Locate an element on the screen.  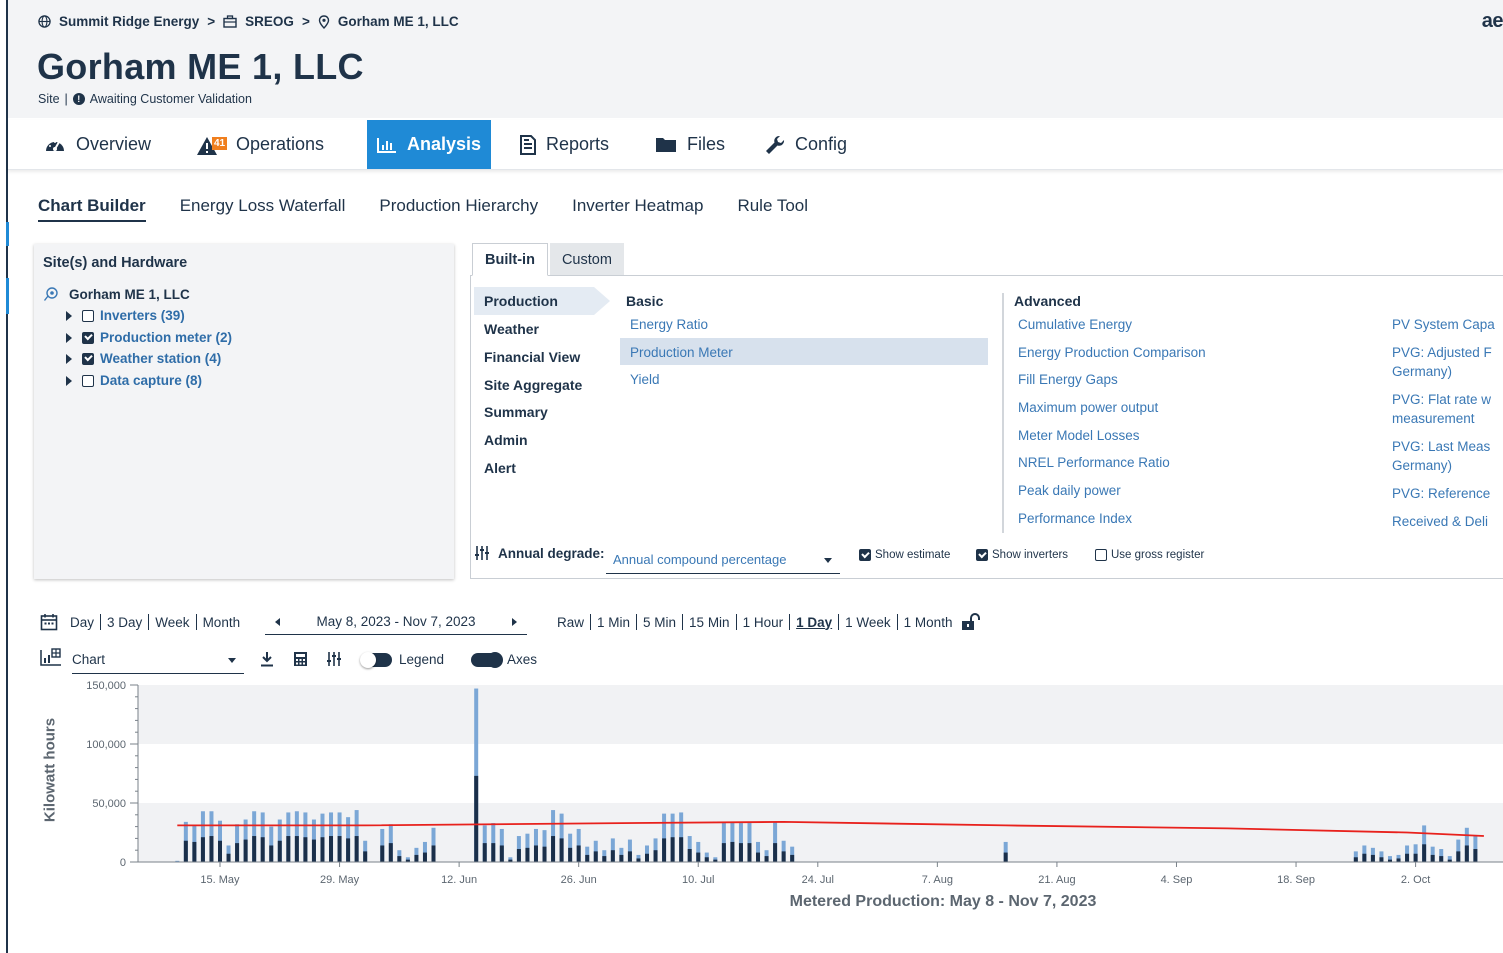
option-pvg-flat-rate: PVG: Flat rate w is located at coordinates (1441, 399).